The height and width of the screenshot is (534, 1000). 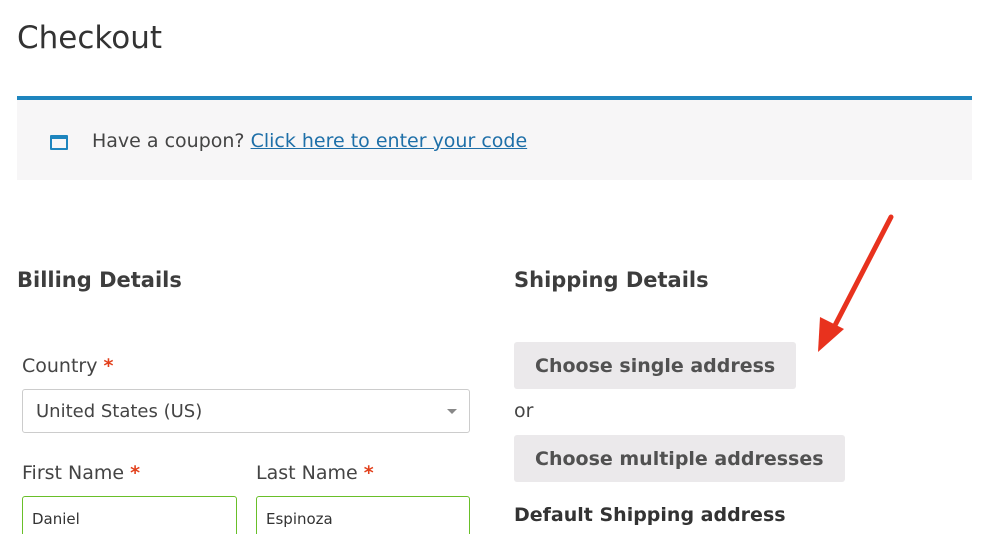 What do you see at coordinates (389, 141) in the screenshot?
I see `enter-coupon-link: Click here to enter your code` at bounding box center [389, 141].